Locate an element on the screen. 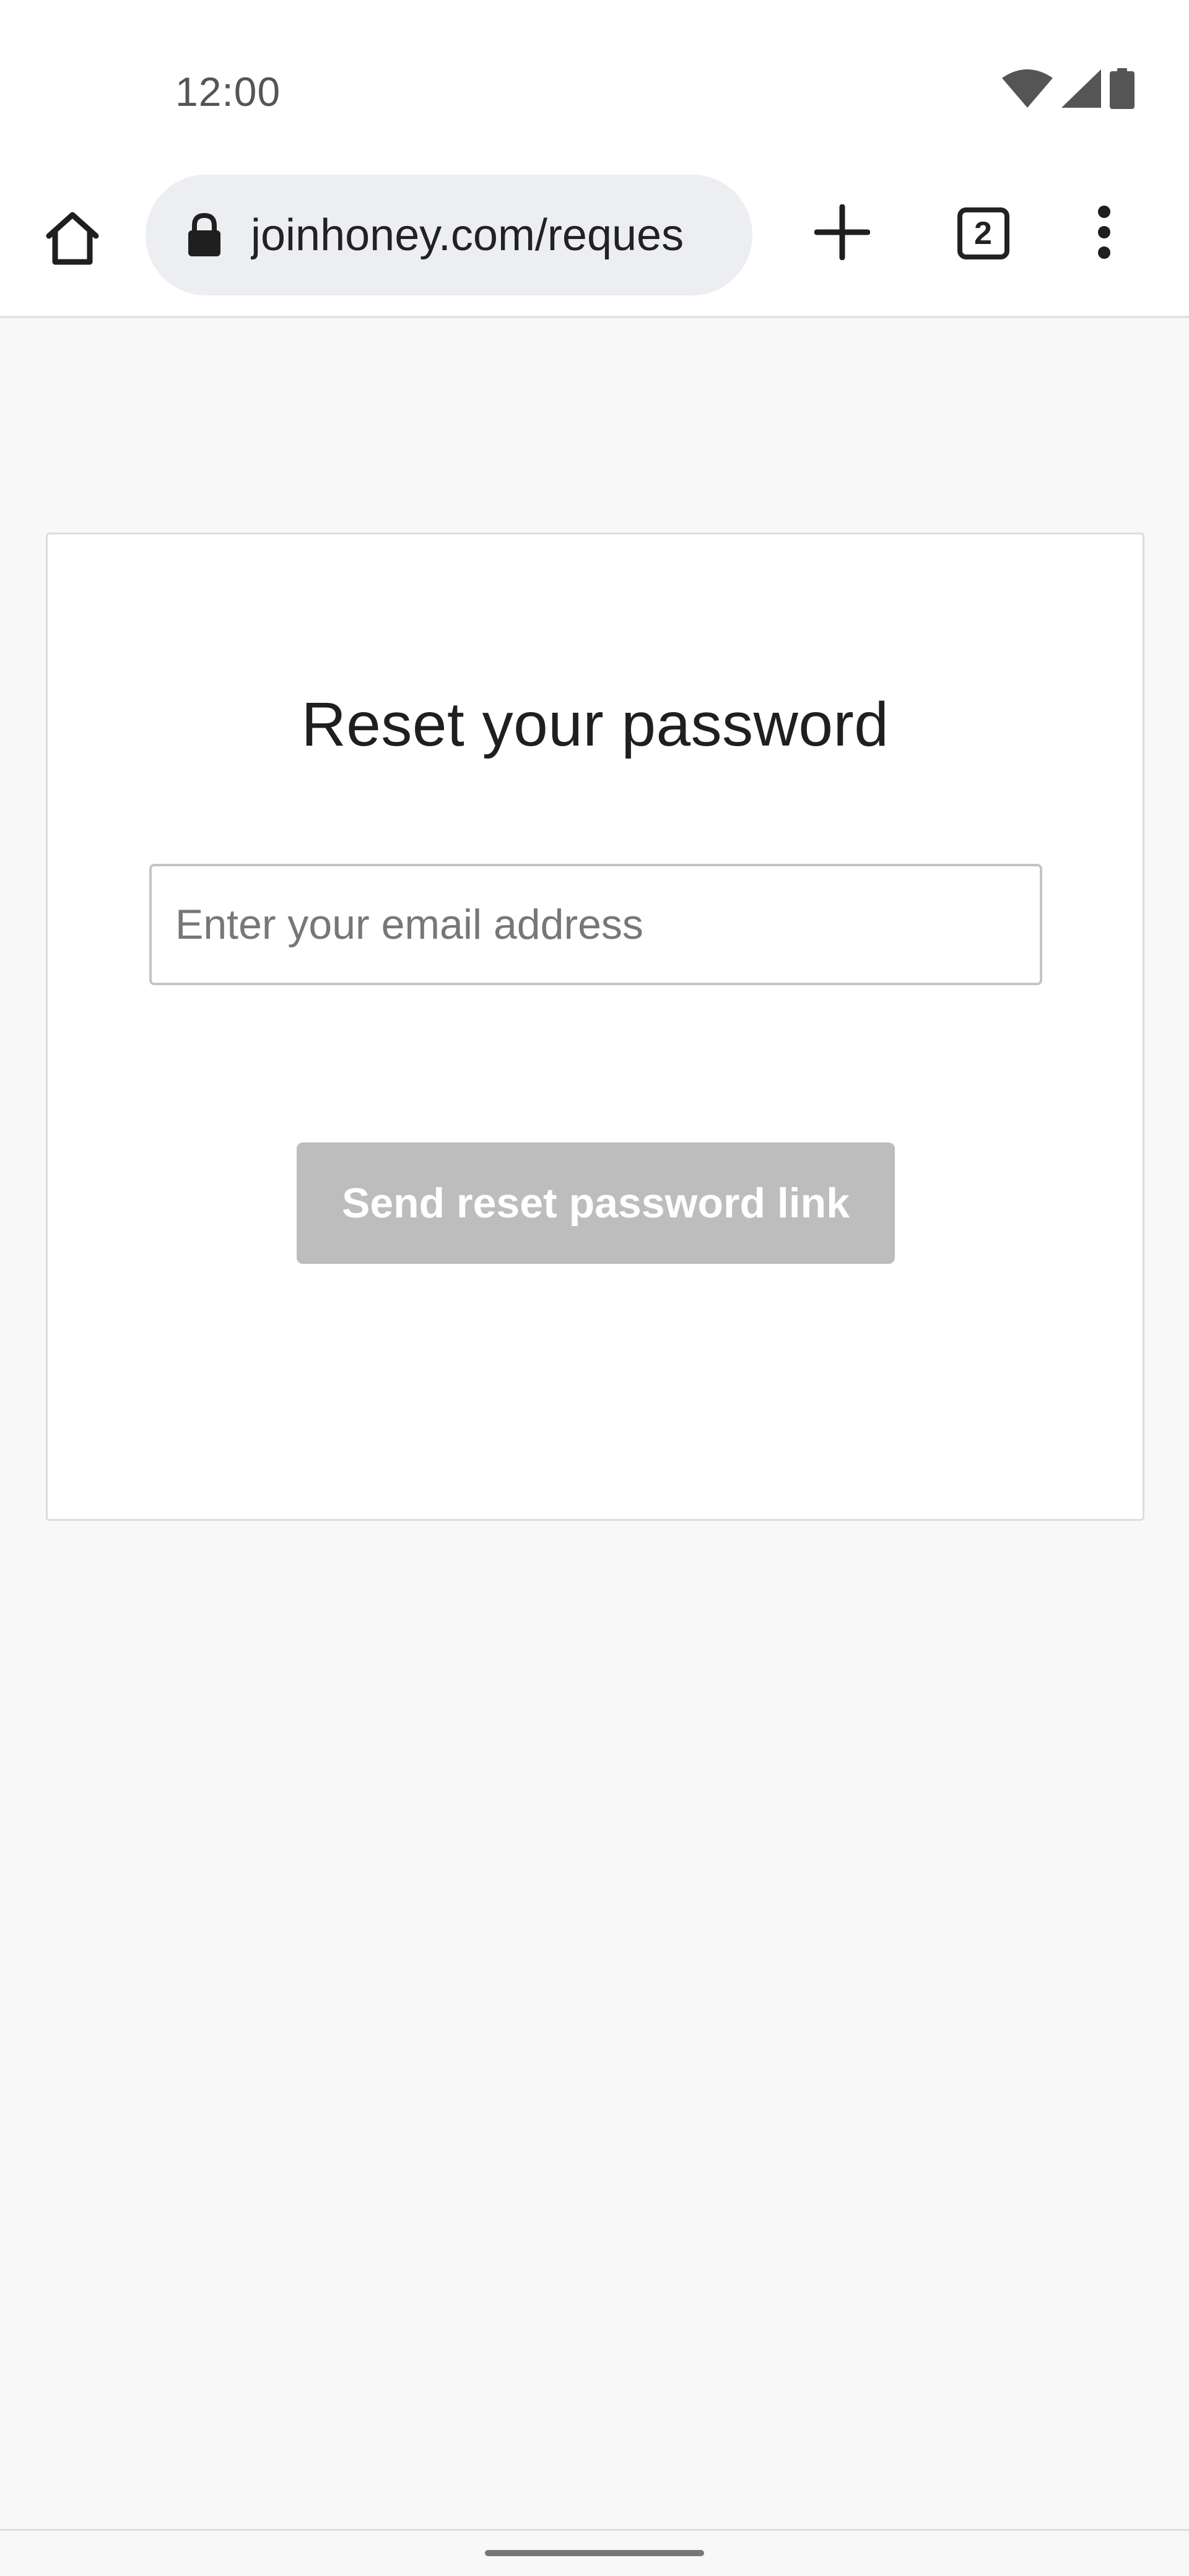 This screenshot has height=2576, width=1189. status-bar: 12:00 is located at coordinates (594, 77).